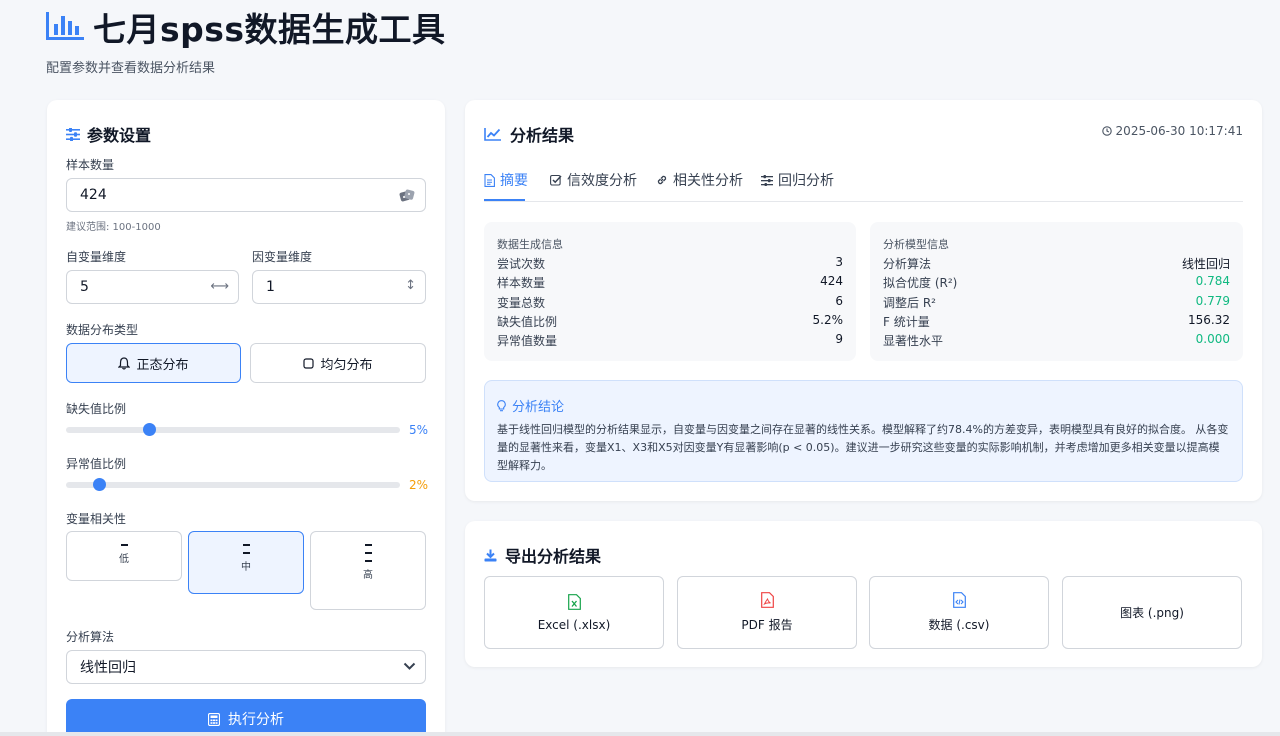 This screenshot has height=736, width=1280. Describe the element at coordinates (602, 181) in the screenshot. I see `tab-reliability-label: 信效度分析` at that location.